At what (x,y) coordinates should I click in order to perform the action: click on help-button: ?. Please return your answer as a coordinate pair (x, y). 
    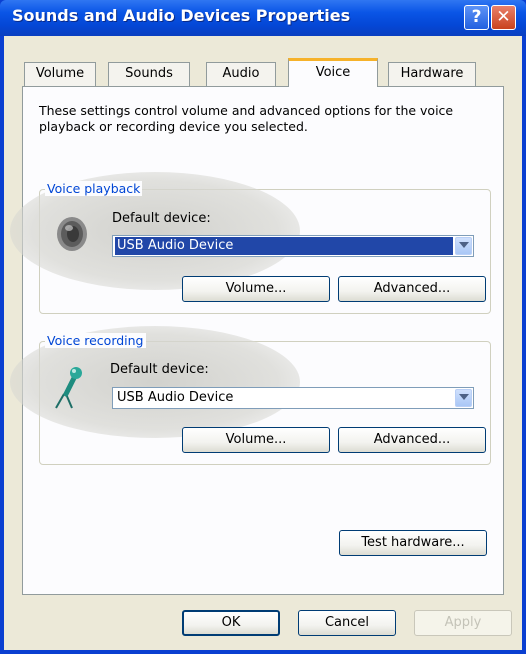
    Looking at the image, I should click on (476, 17).